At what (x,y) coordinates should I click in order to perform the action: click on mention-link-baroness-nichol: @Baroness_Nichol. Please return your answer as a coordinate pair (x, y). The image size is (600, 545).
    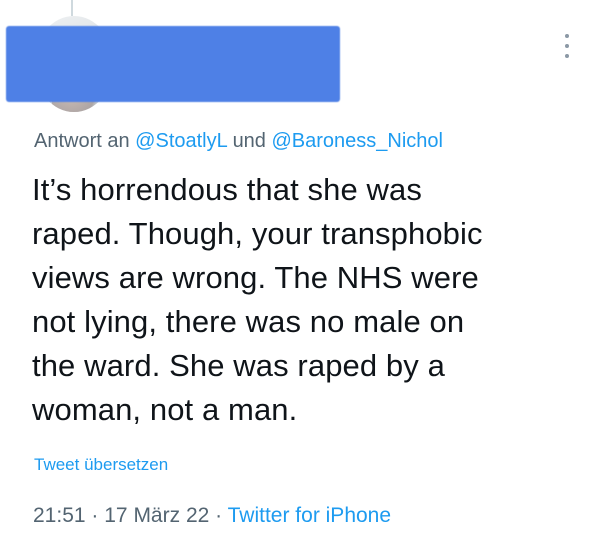
    Looking at the image, I should click on (358, 141).